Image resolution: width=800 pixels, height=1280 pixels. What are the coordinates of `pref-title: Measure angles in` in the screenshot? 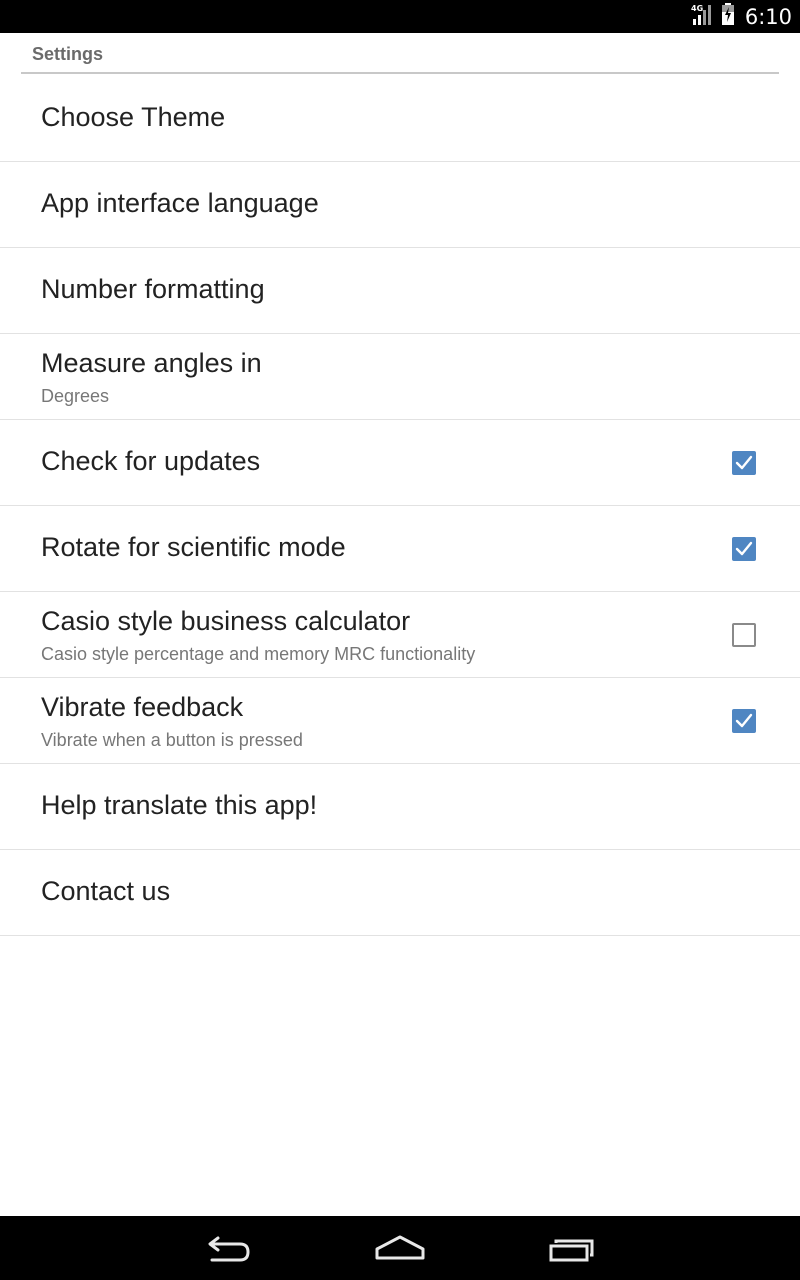 It's located at (151, 363).